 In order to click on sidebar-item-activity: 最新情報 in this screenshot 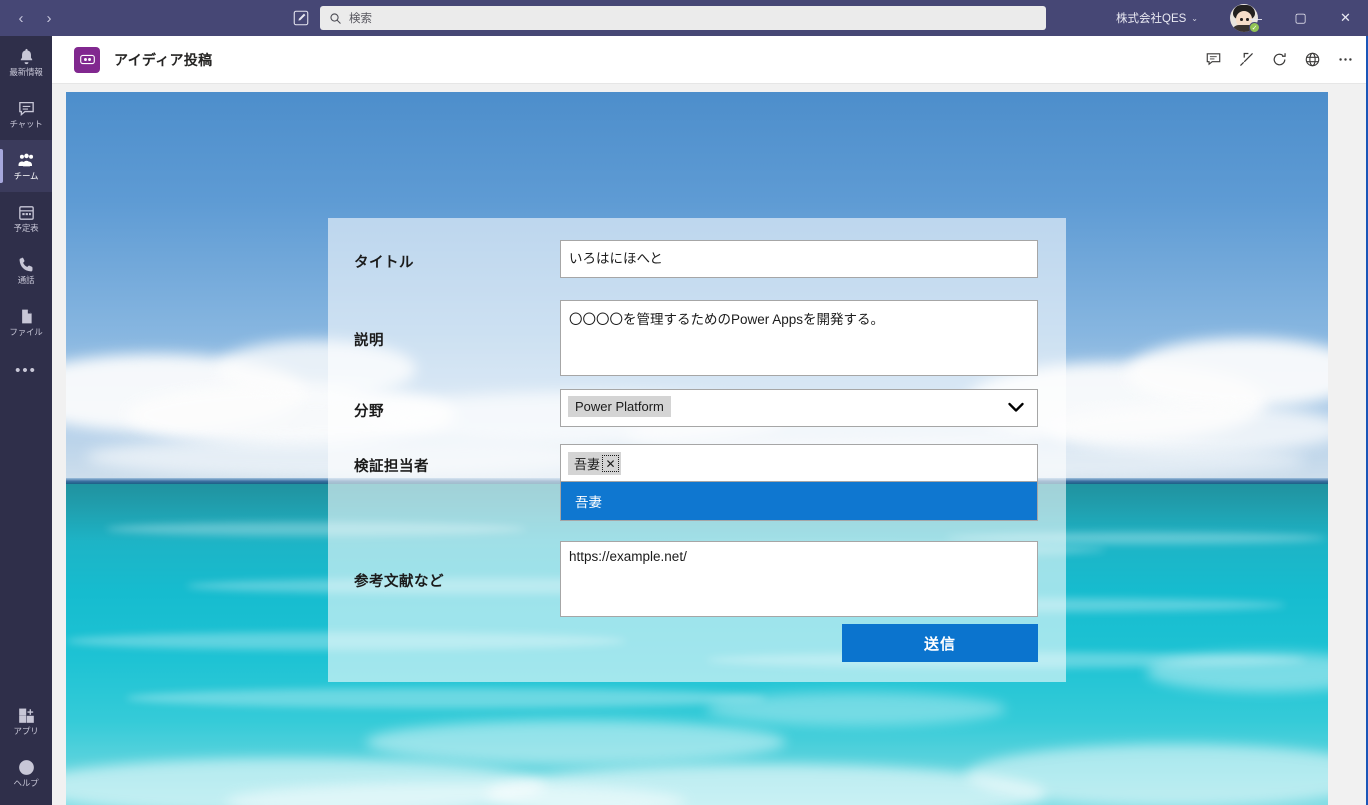, I will do `click(26, 62)`.